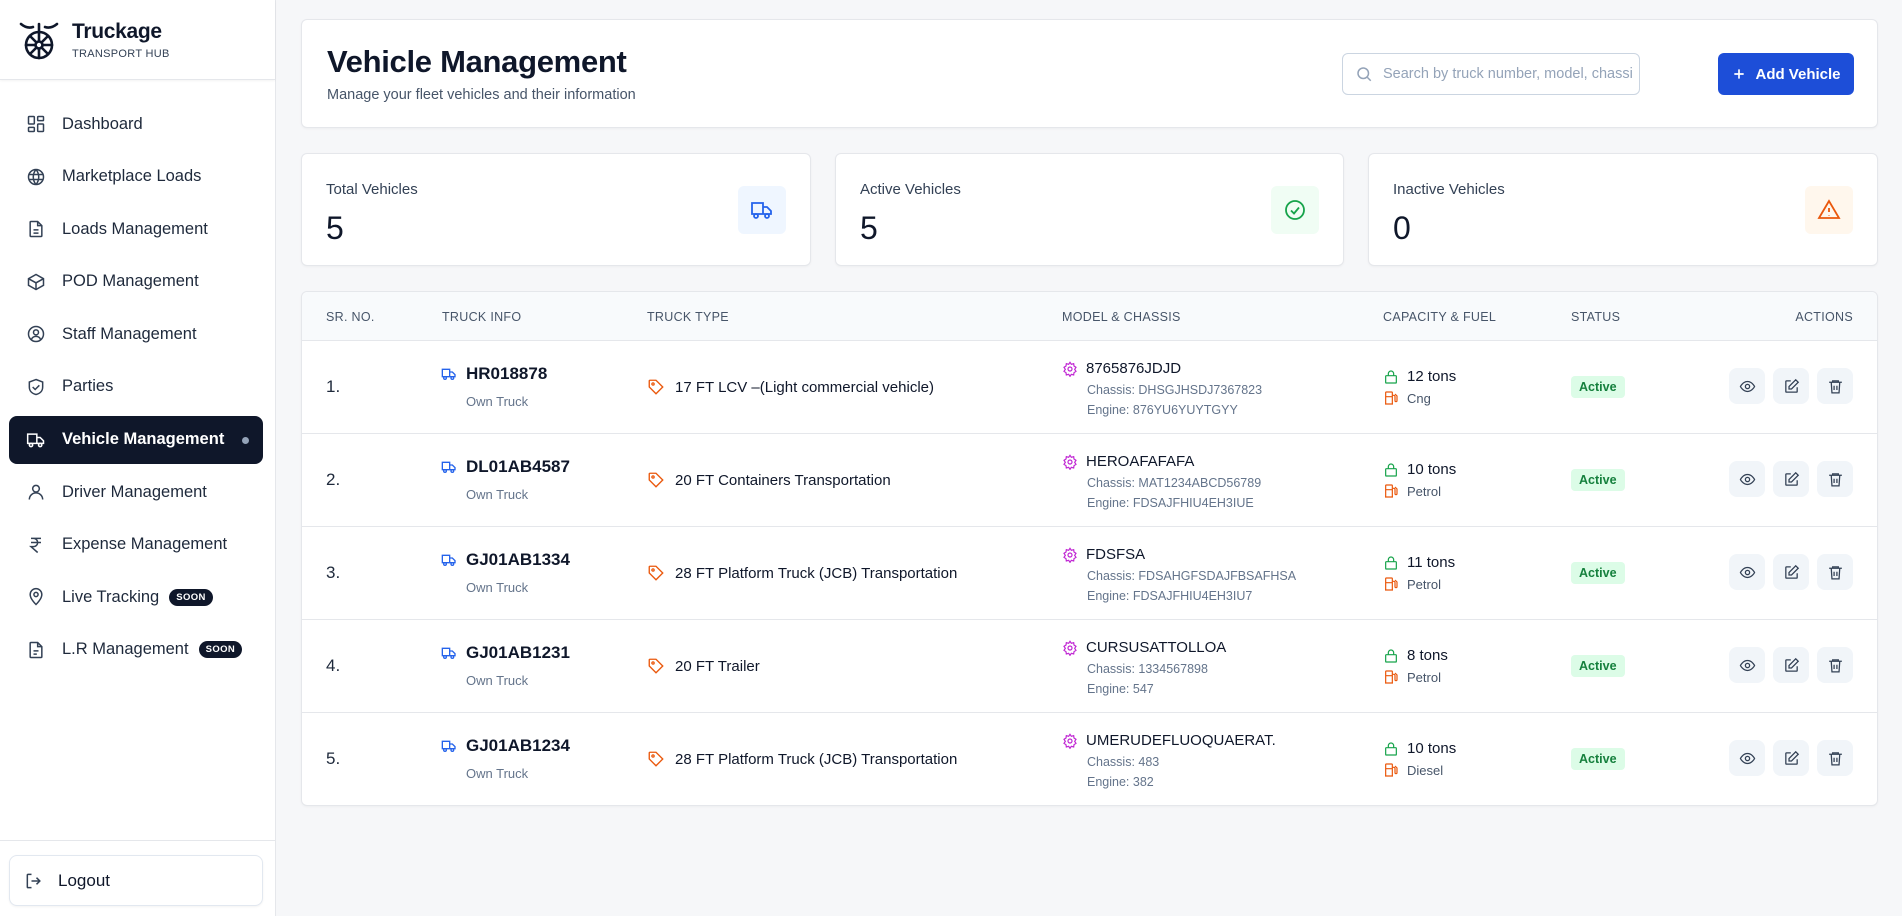 The height and width of the screenshot is (916, 1902). What do you see at coordinates (136, 124) in the screenshot?
I see `sidebar-item-dashboard: Dashboard` at bounding box center [136, 124].